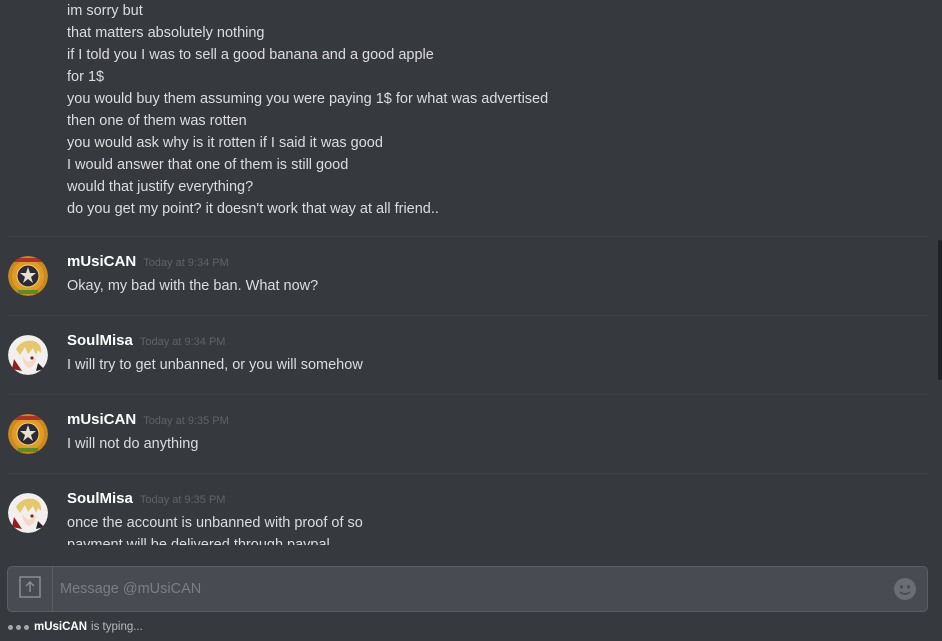 The image size is (942, 641). I want to click on upload-icon, so click(30, 589).